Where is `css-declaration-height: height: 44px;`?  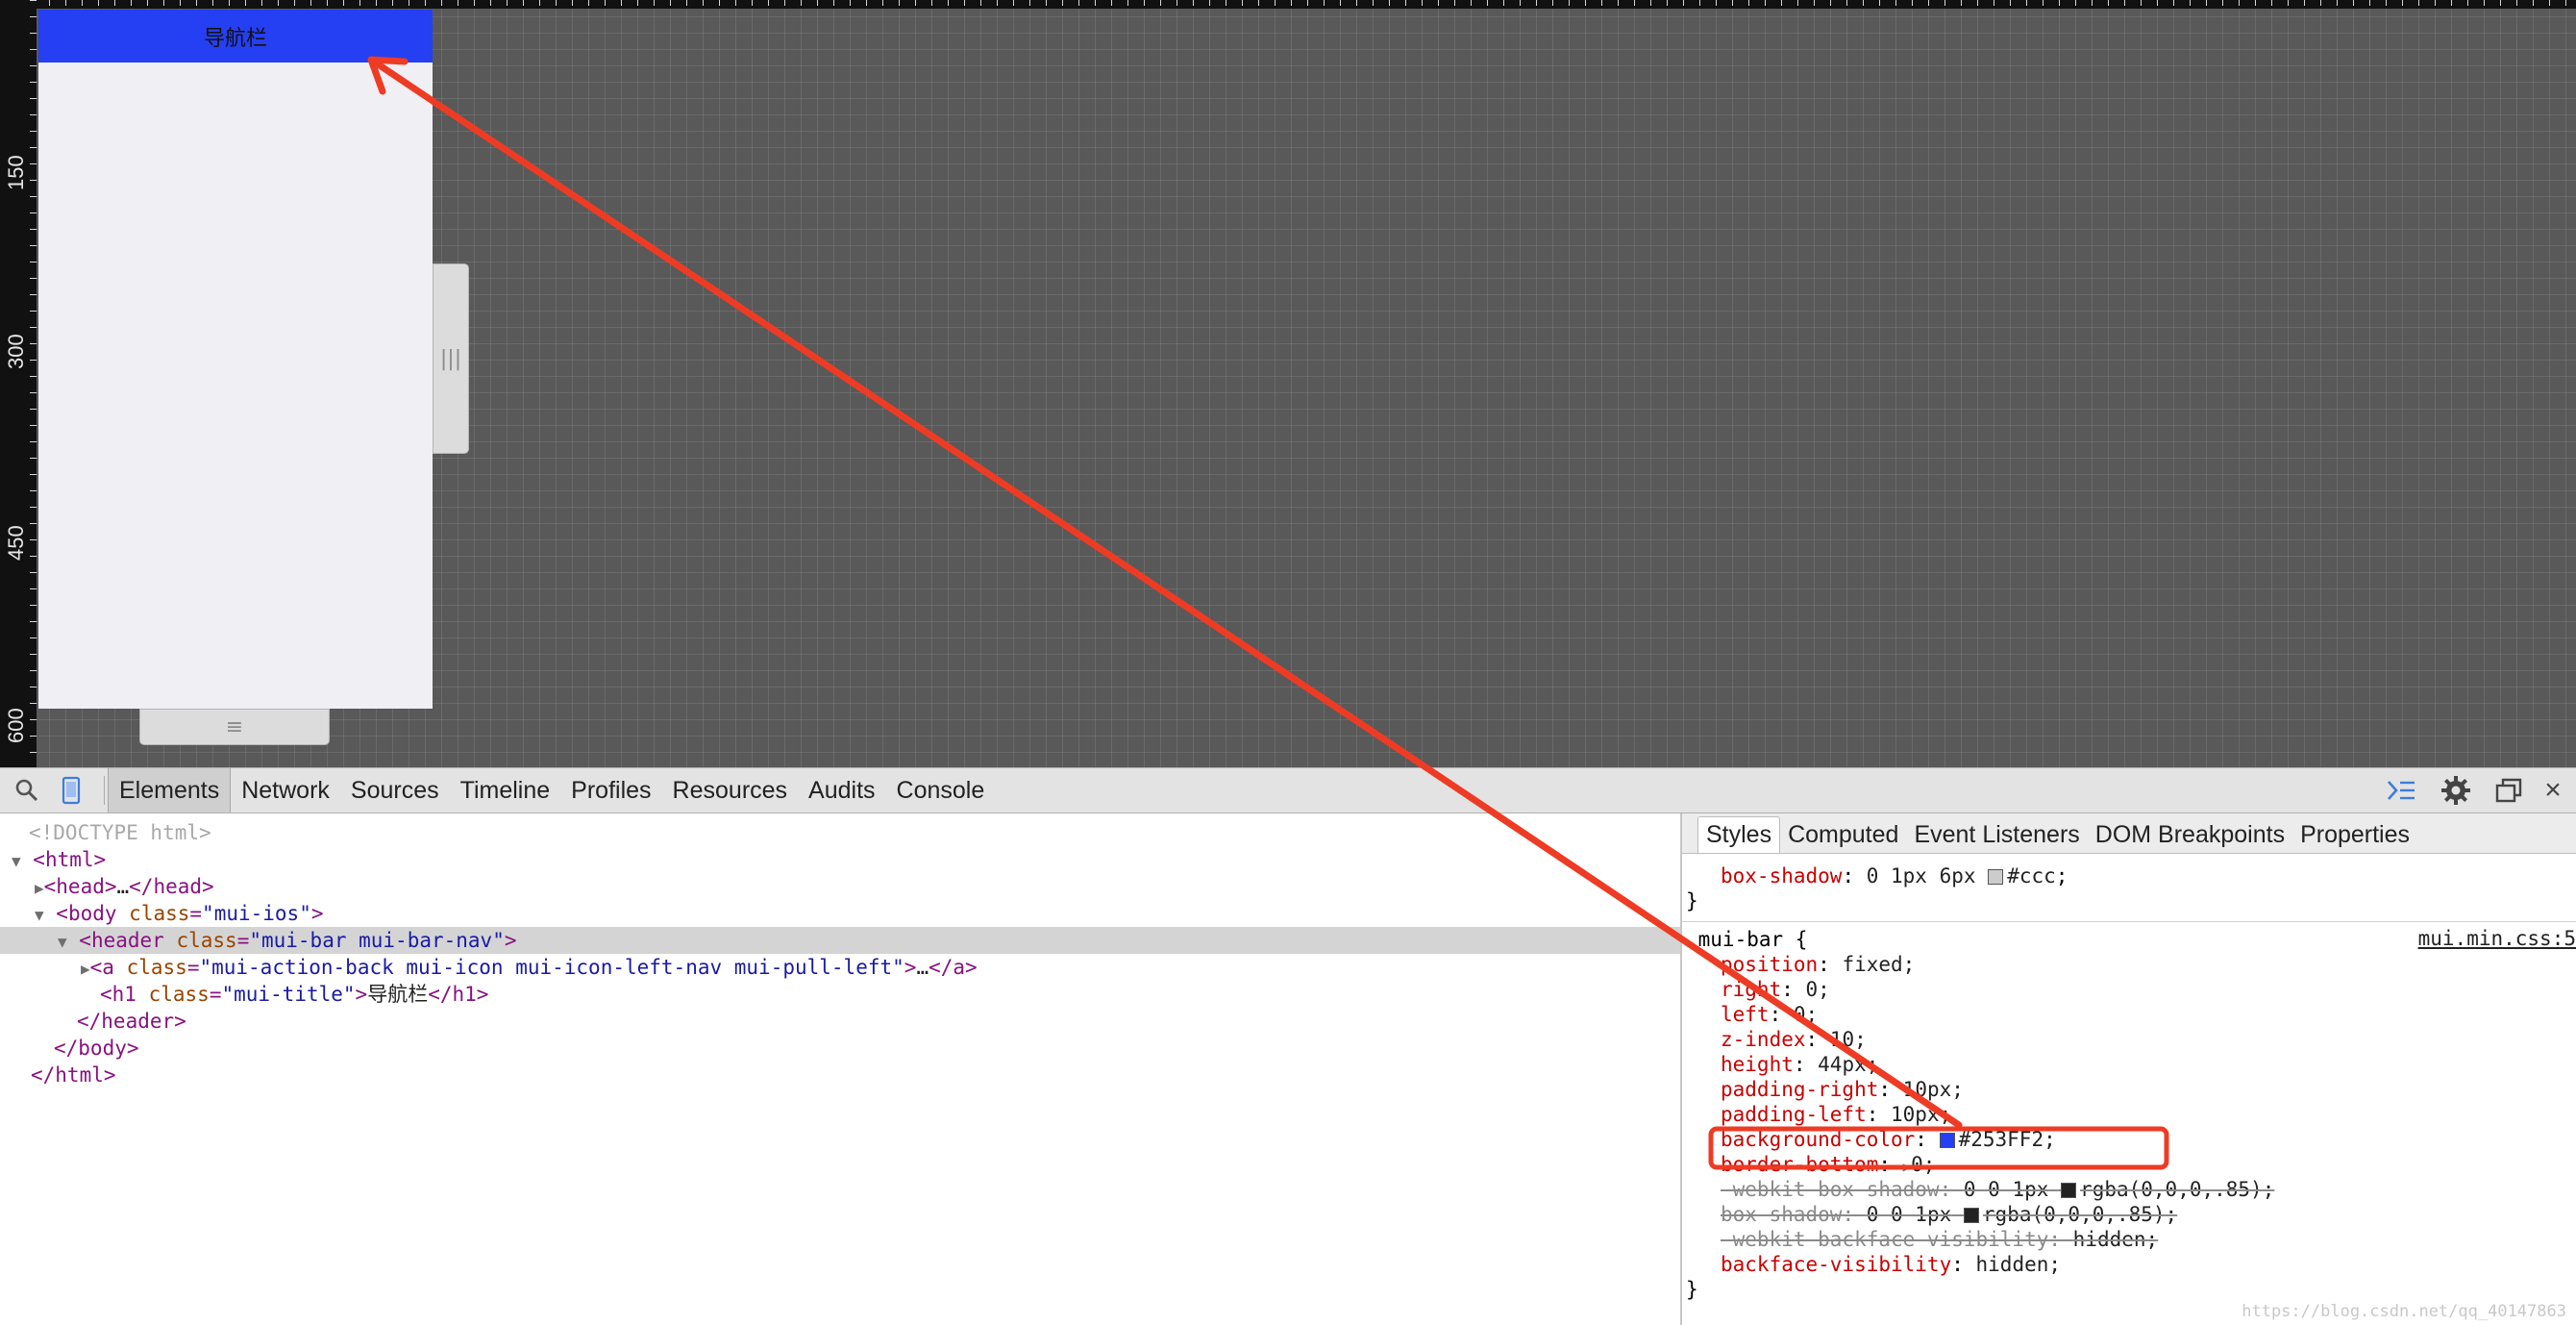
css-declaration-height: height: 44px; is located at coordinates (1799, 1064).